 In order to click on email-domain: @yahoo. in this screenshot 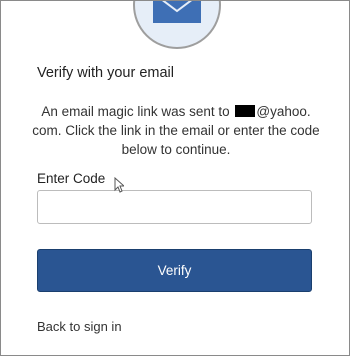, I will do `click(283, 111)`.